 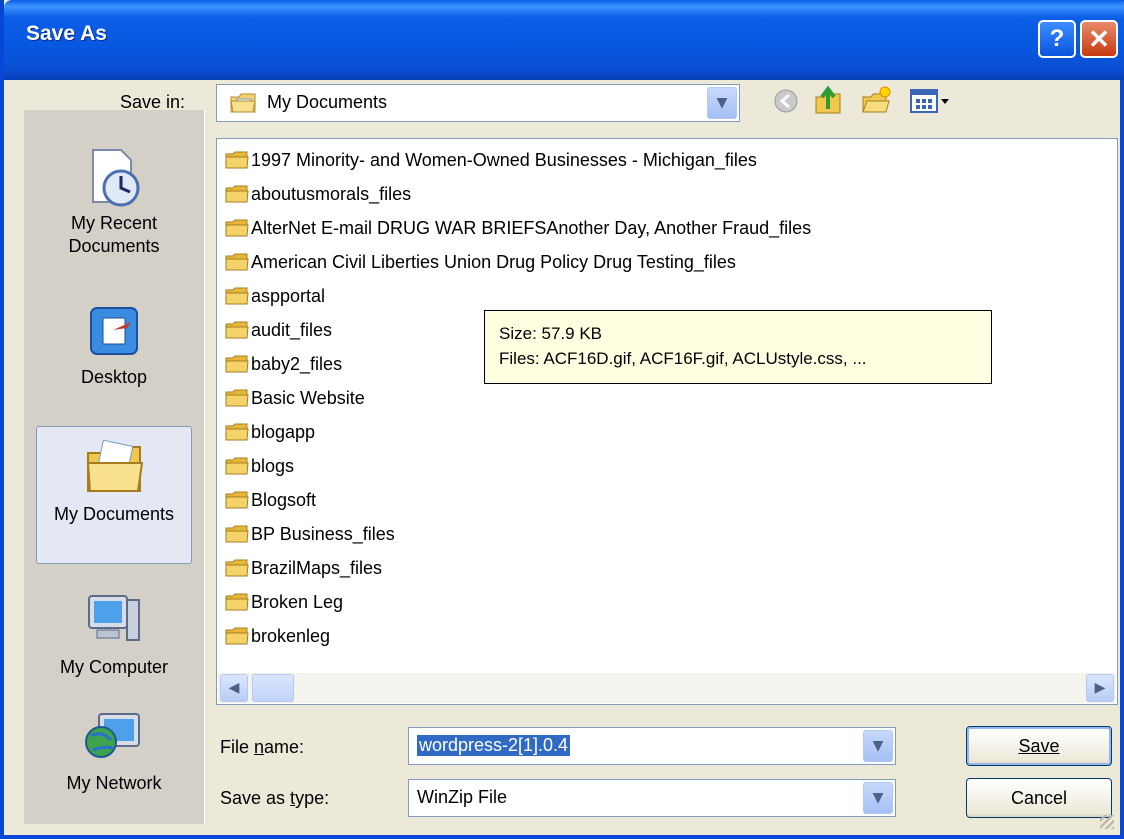 I want to click on close-button: ✕, so click(x=1099, y=39).